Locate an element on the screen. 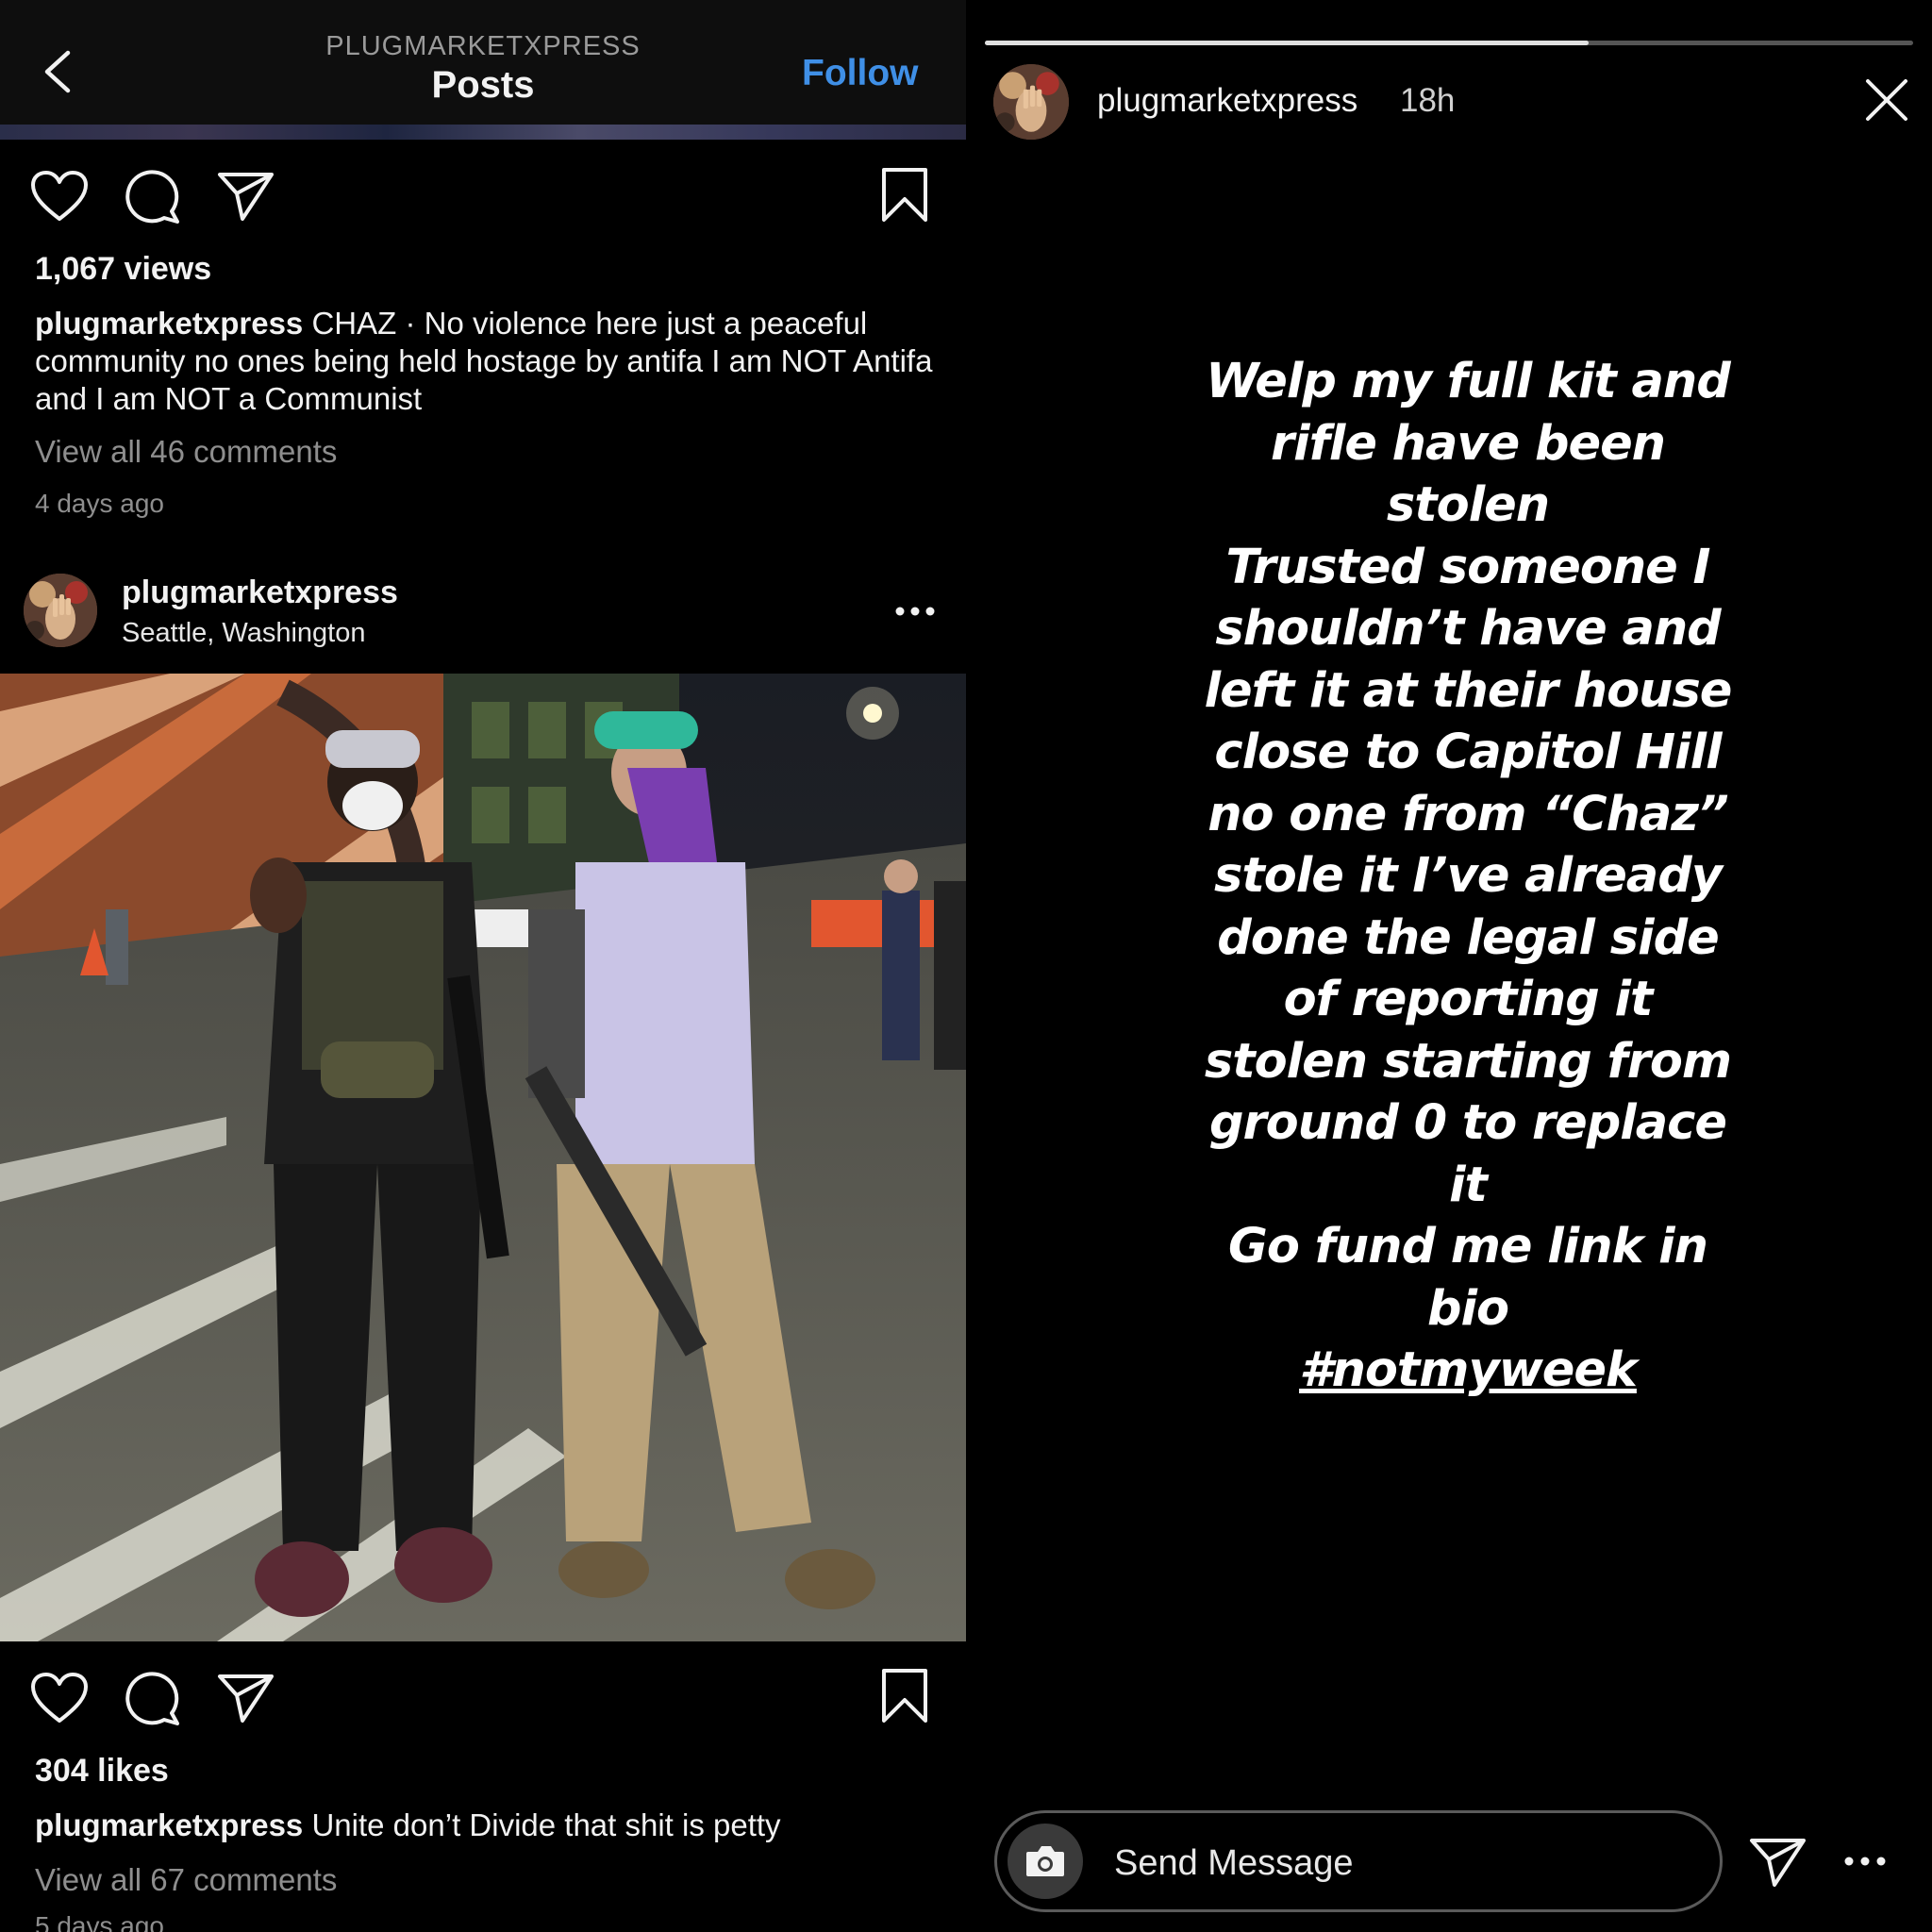 The height and width of the screenshot is (1932, 1932). story-text-line: done the legal side is located at coordinates (1468, 937).